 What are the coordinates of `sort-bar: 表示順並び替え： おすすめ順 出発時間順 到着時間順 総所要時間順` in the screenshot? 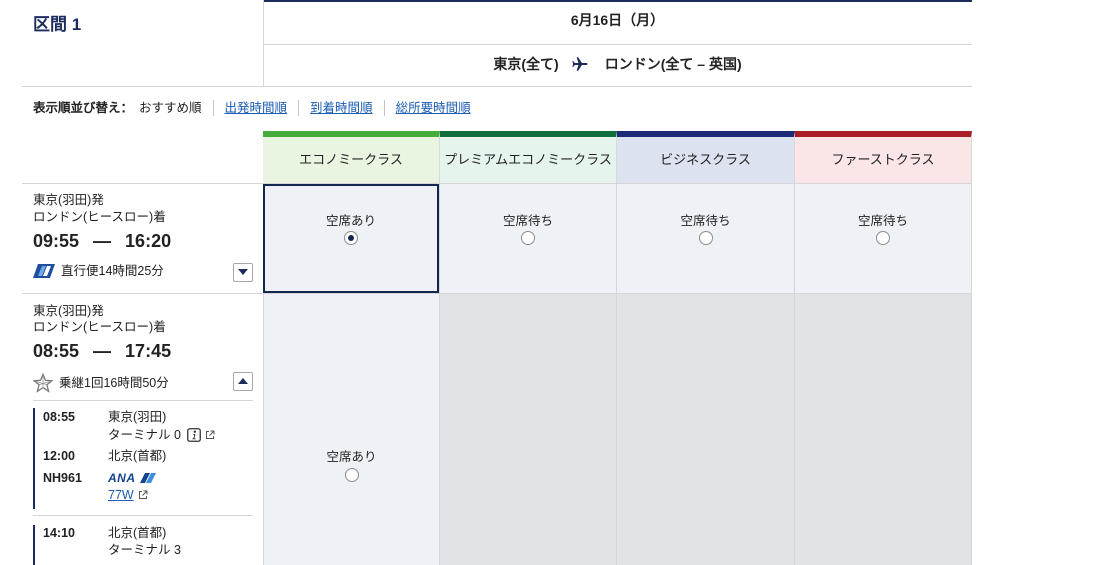 It's located at (252, 108).